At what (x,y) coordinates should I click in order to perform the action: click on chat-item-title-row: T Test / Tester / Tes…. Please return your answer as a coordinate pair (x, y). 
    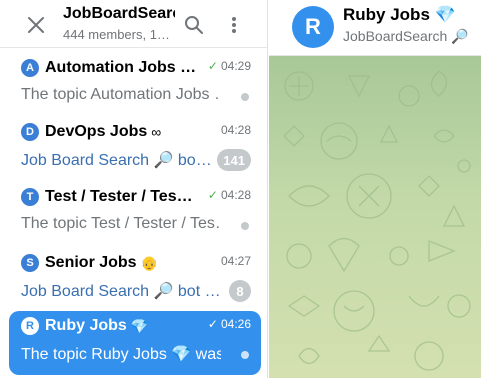
    Looking at the image, I should click on (111, 197).